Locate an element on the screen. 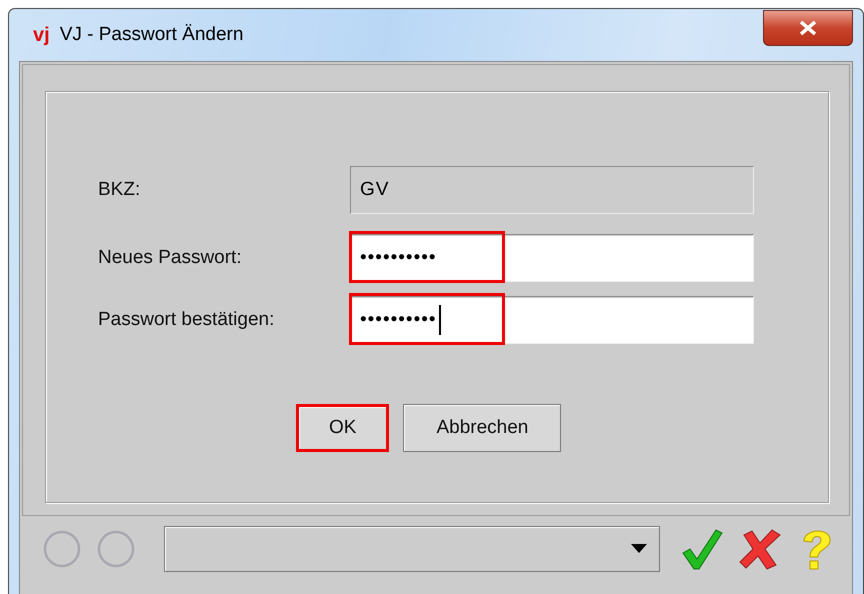 The height and width of the screenshot is (594, 864). ok-button: OK is located at coordinates (343, 428).